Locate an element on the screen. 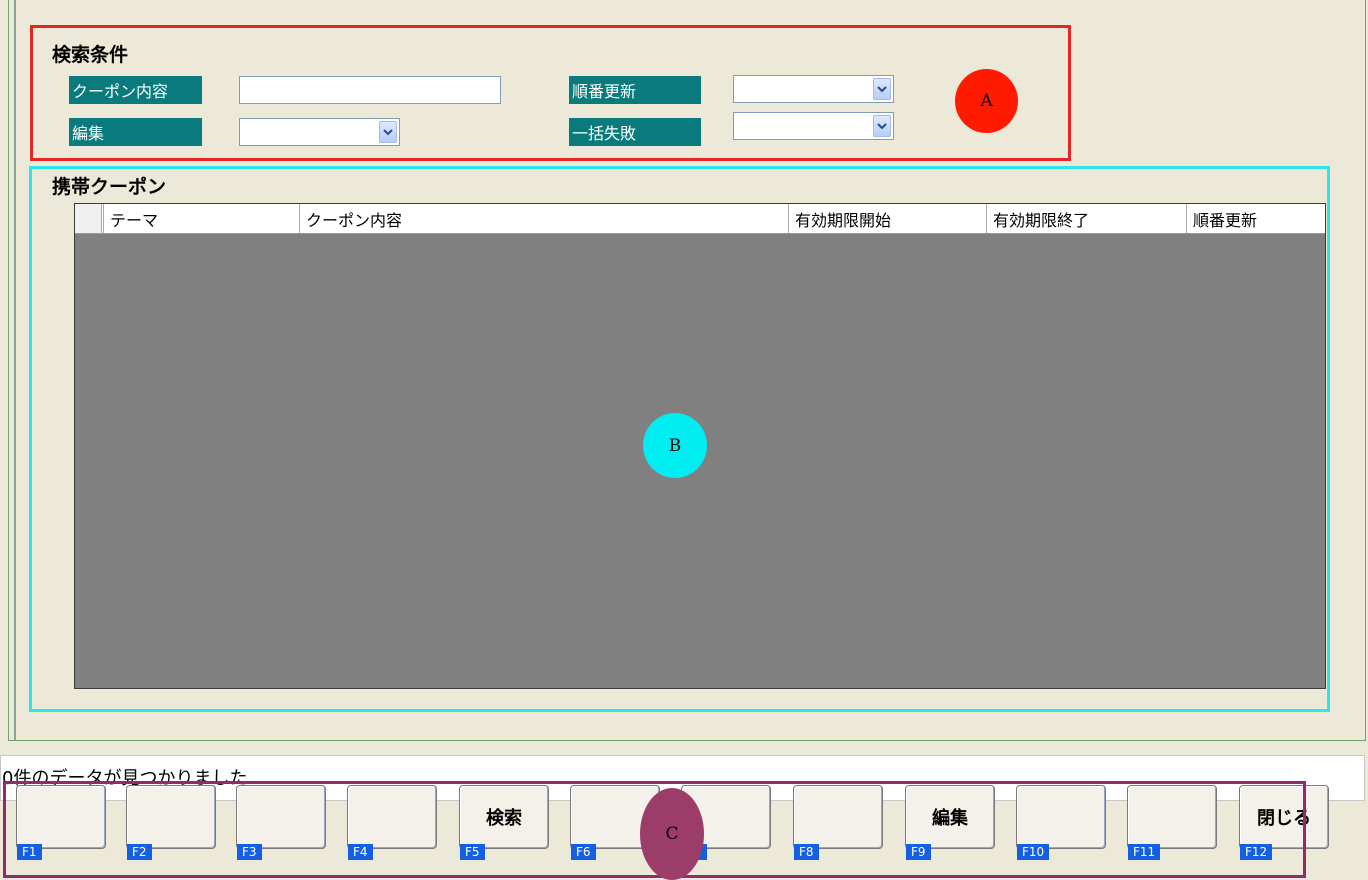 The width and height of the screenshot is (1368, 880). left-edge-divider is located at coordinates (15, 370).